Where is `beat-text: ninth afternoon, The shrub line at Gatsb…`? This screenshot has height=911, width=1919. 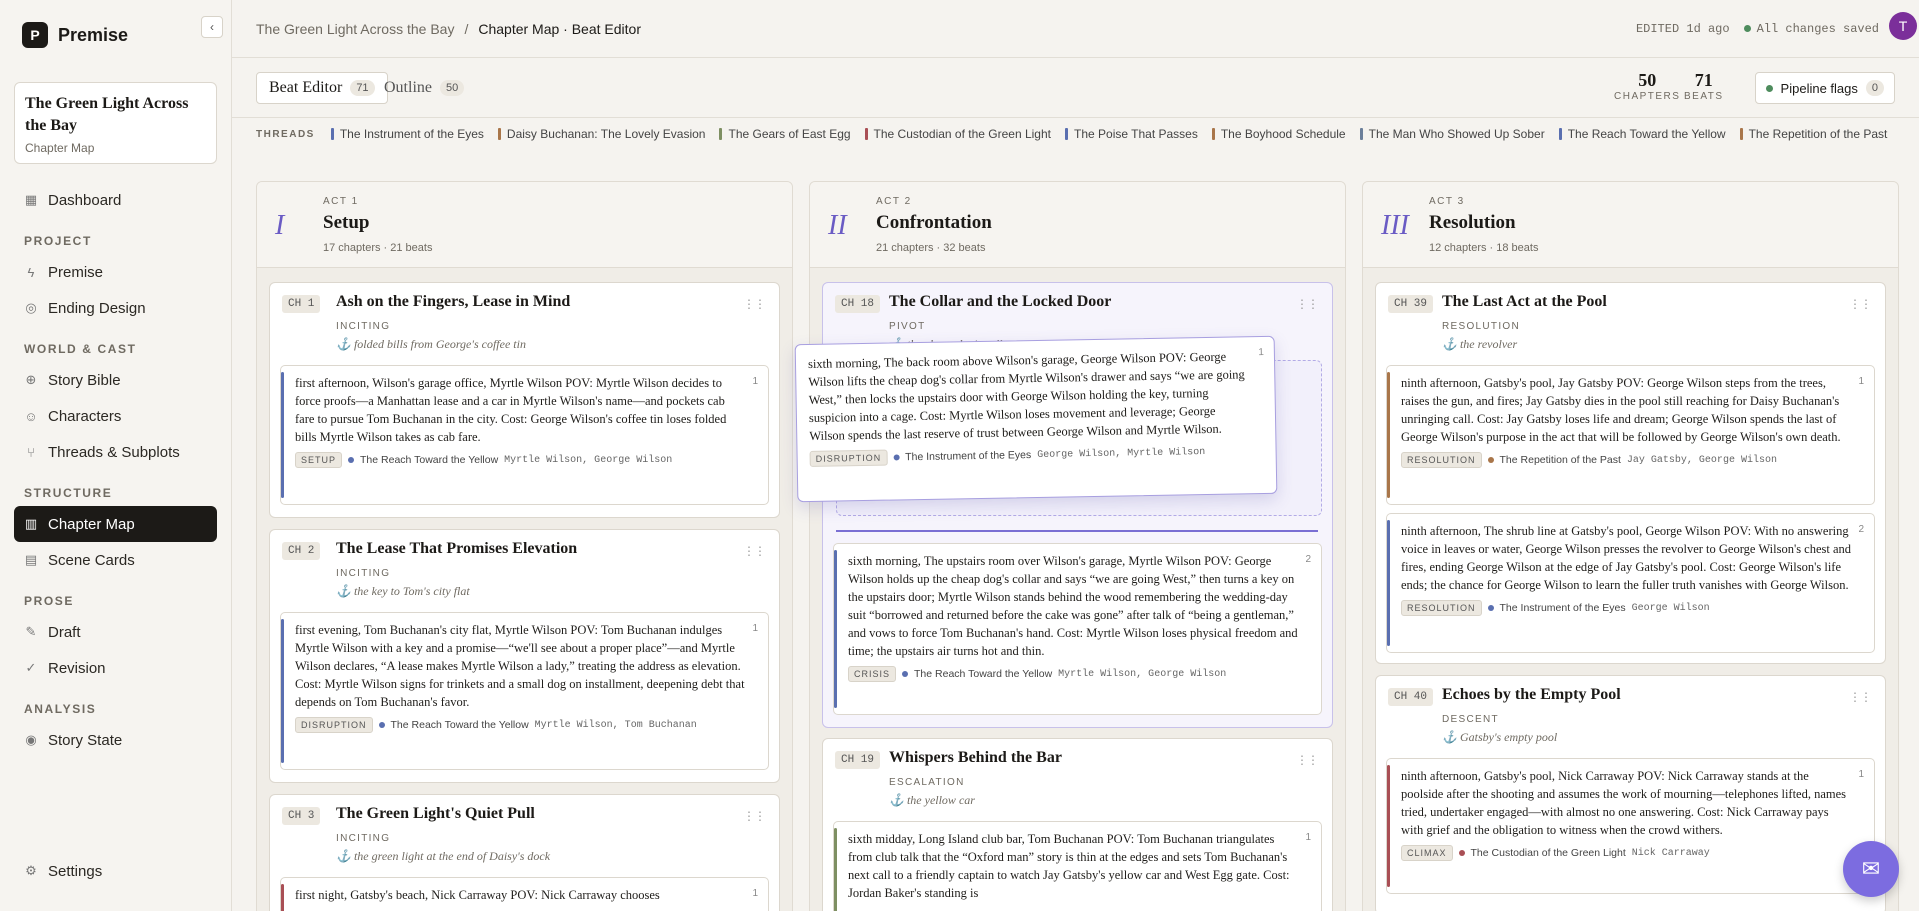
beat-text: ninth afternoon, The shrub line at Gatsb… is located at coordinates (1626, 558).